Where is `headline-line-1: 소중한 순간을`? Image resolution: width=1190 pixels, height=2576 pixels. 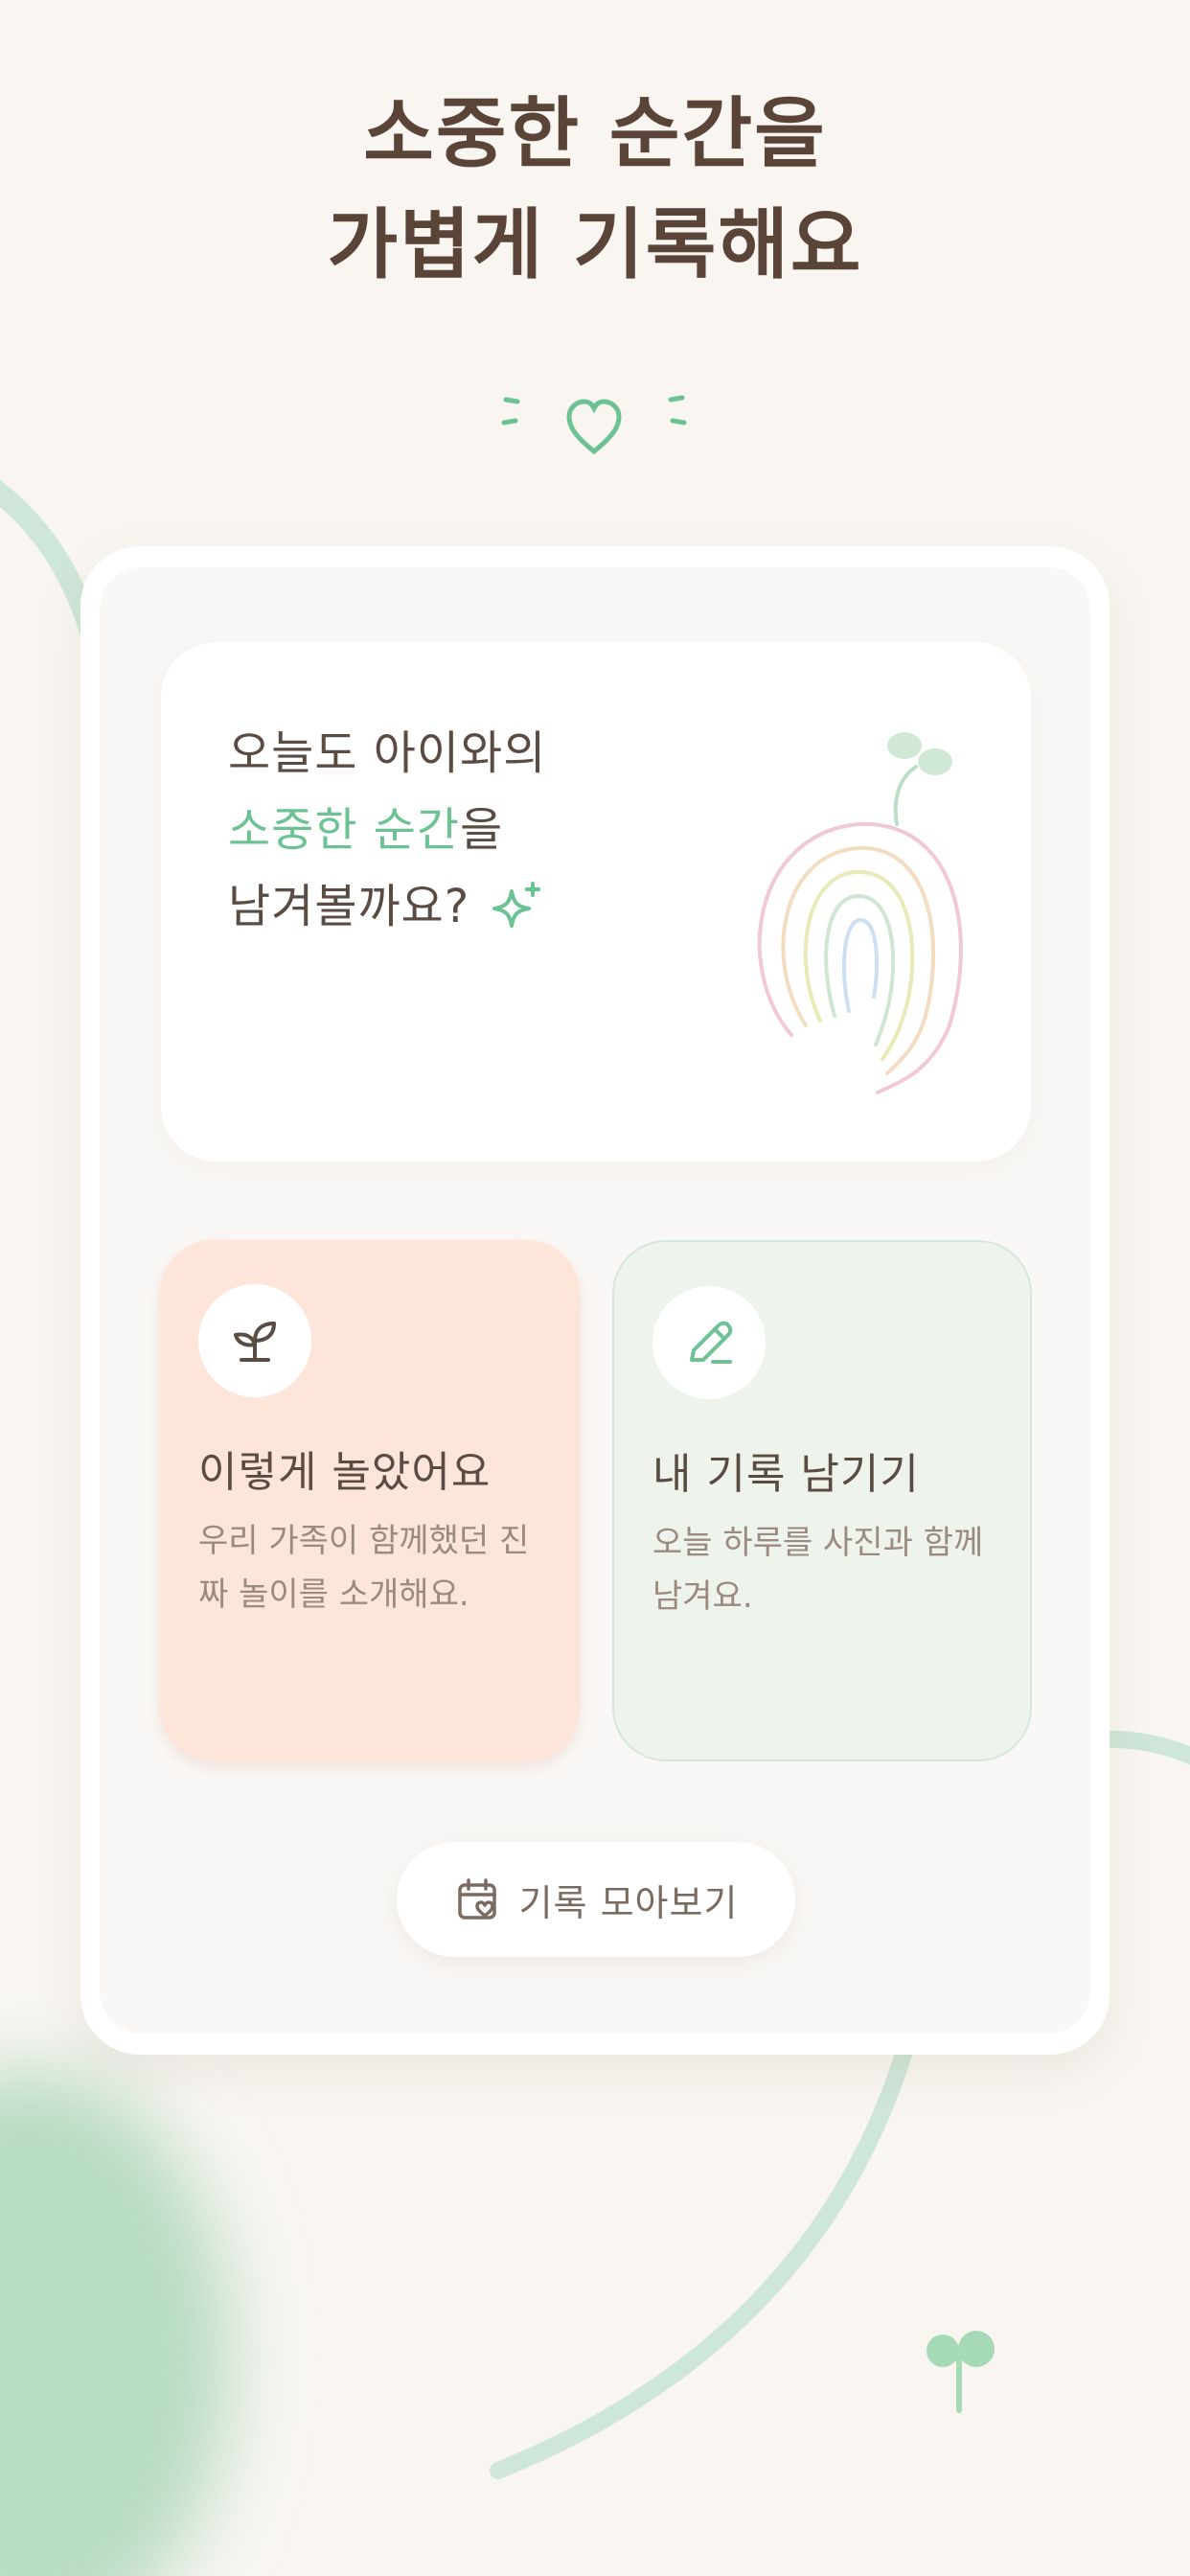
headline-line-1: 소중한 순간을 is located at coordinates (595, 133).